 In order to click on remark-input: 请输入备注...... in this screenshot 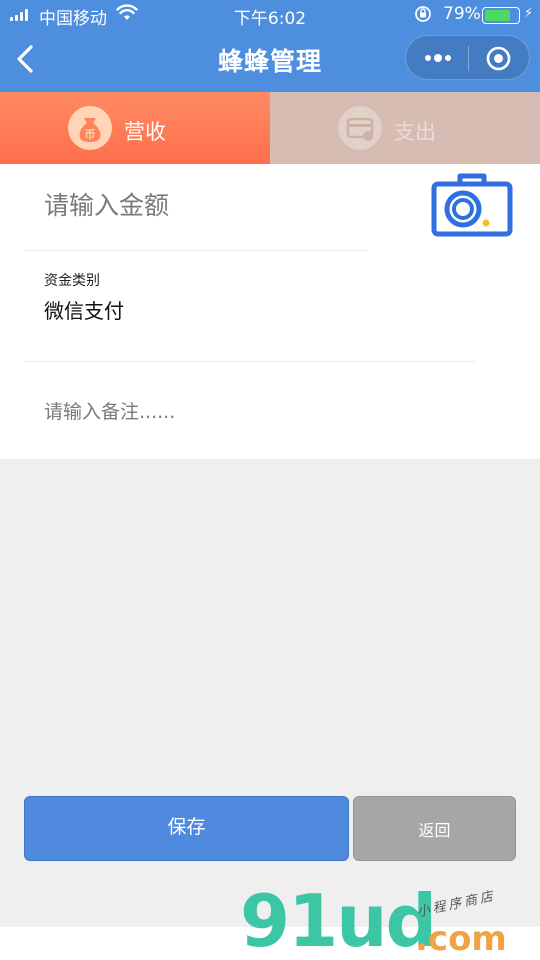, I will do `click(109, 410)`.